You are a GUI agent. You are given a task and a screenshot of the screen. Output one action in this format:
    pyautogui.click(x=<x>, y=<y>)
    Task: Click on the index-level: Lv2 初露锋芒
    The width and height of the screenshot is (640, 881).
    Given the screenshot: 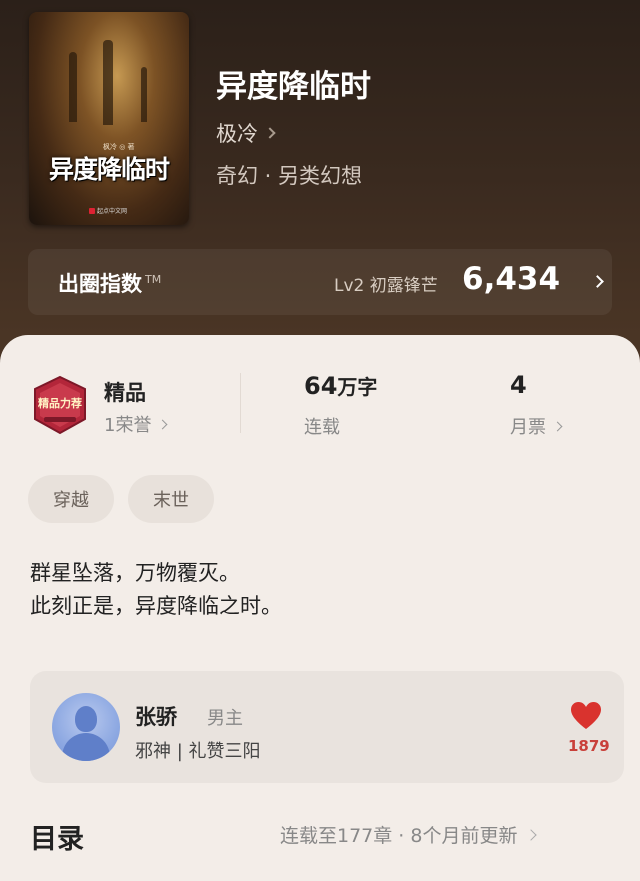 What is the action you would take?
    pyautogui.click(x=386, y=286)
    